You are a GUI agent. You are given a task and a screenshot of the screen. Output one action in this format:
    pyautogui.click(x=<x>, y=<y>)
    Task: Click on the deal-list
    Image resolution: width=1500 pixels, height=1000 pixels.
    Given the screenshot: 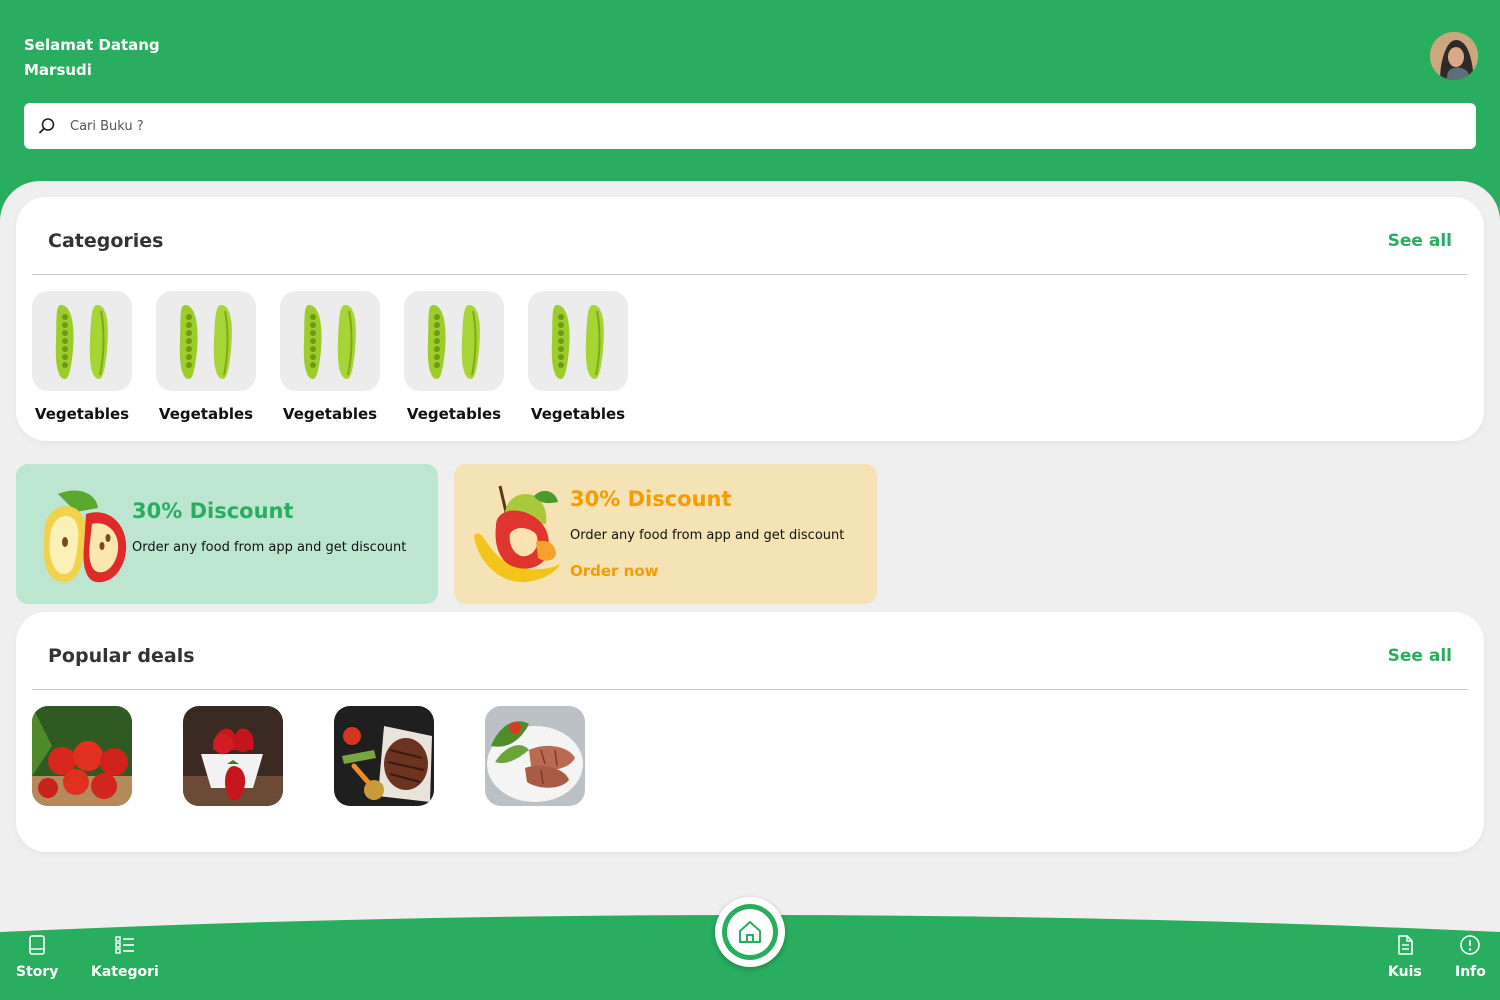 What is the action you would take?
    pyautogui.click(x=308, y=756)
    